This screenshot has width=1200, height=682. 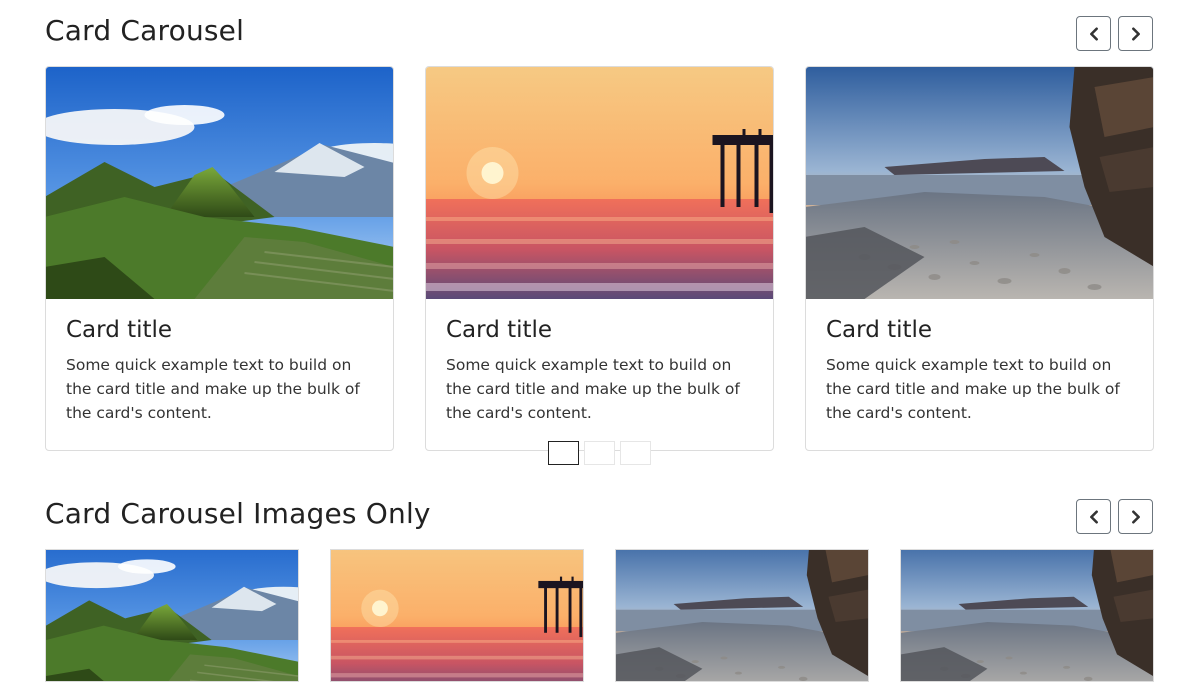 I want to click on carousel-images-next-button, so click(x=1135, y=516).